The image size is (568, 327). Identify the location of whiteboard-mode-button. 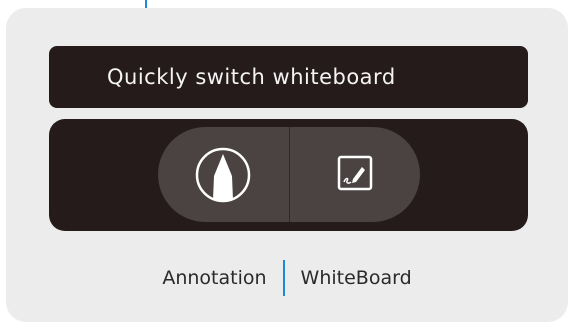
(355, 174).